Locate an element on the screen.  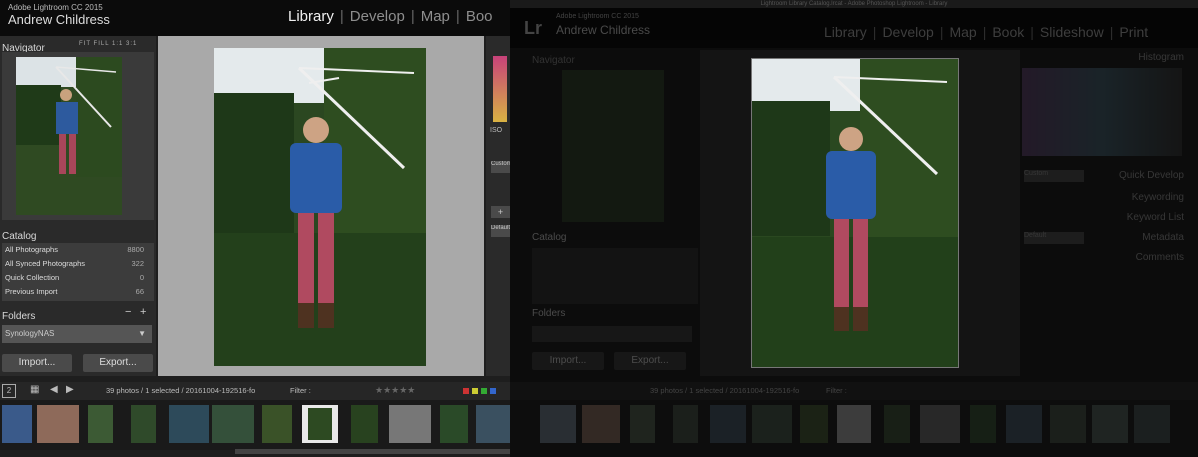
keyword-list-header: Keyword List is located at coordinates (1155, 217).